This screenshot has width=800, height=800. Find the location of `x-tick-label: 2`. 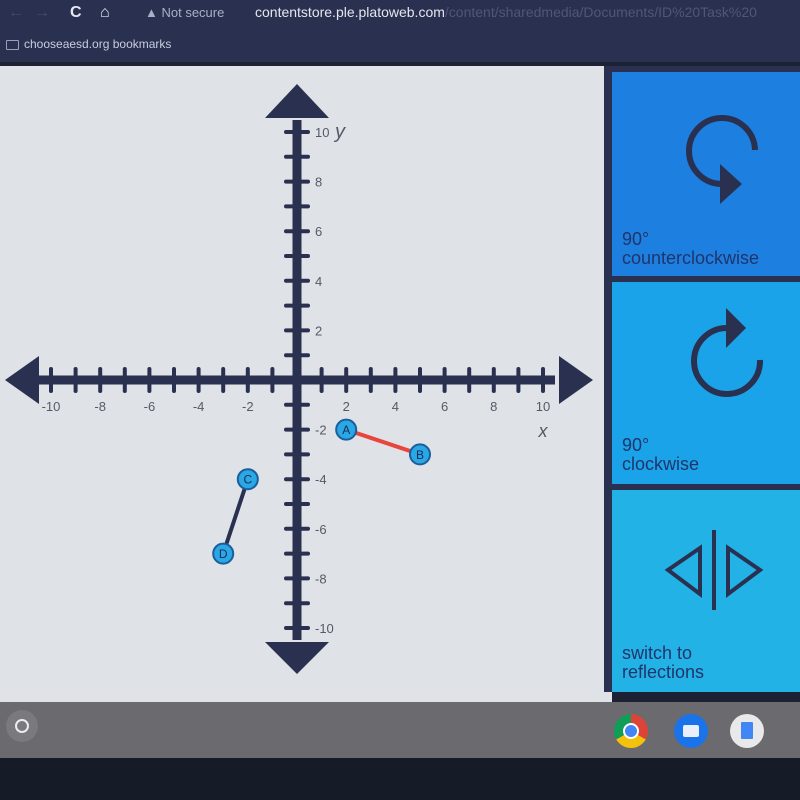

x-tick-label: 2 is located at coordinates (346, 406).